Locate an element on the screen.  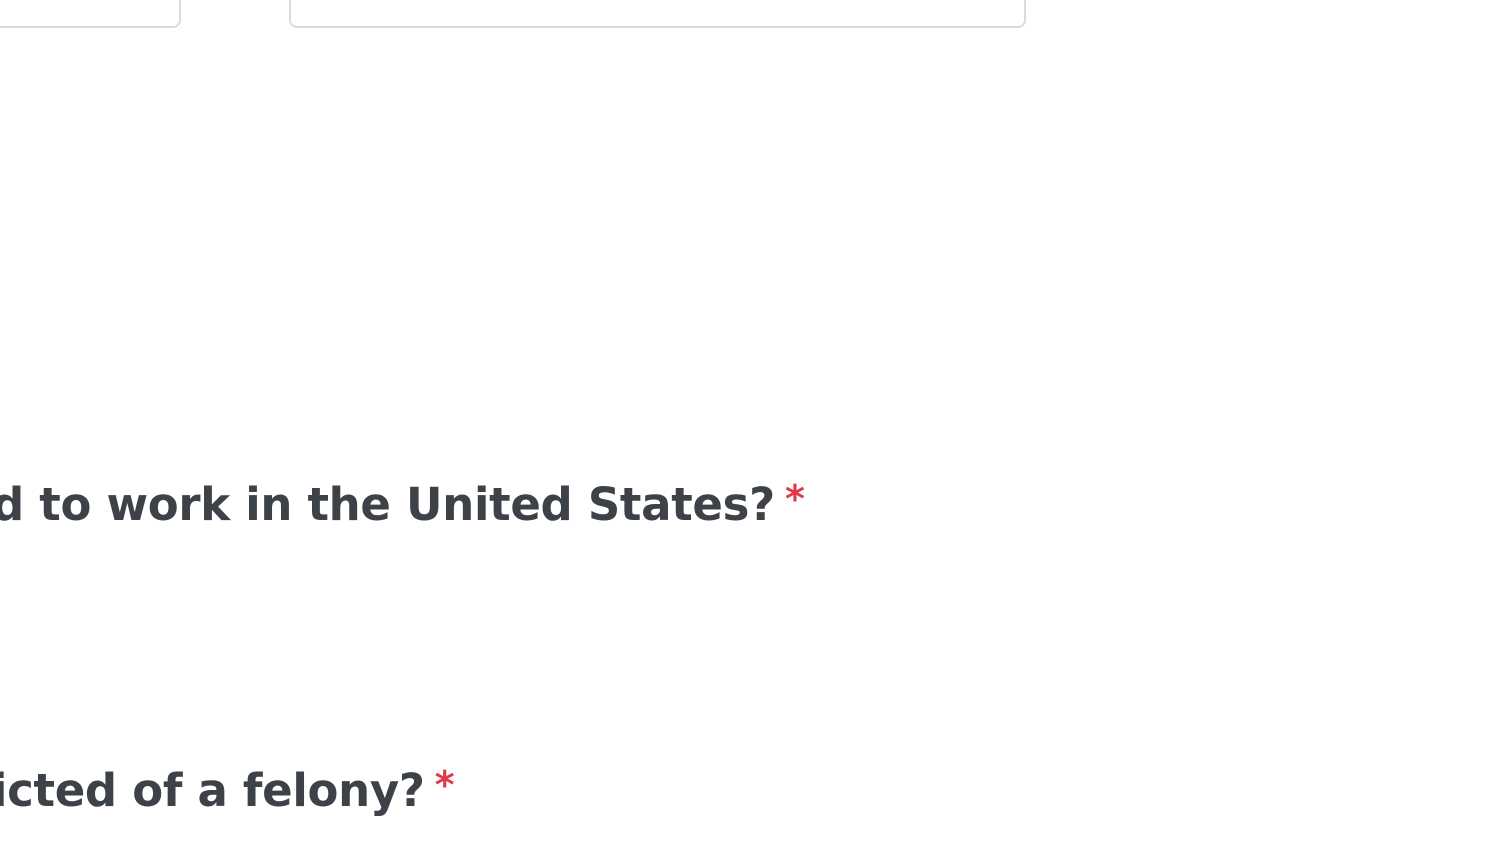
text-input-partial-left is located at coordinates (90, 14).